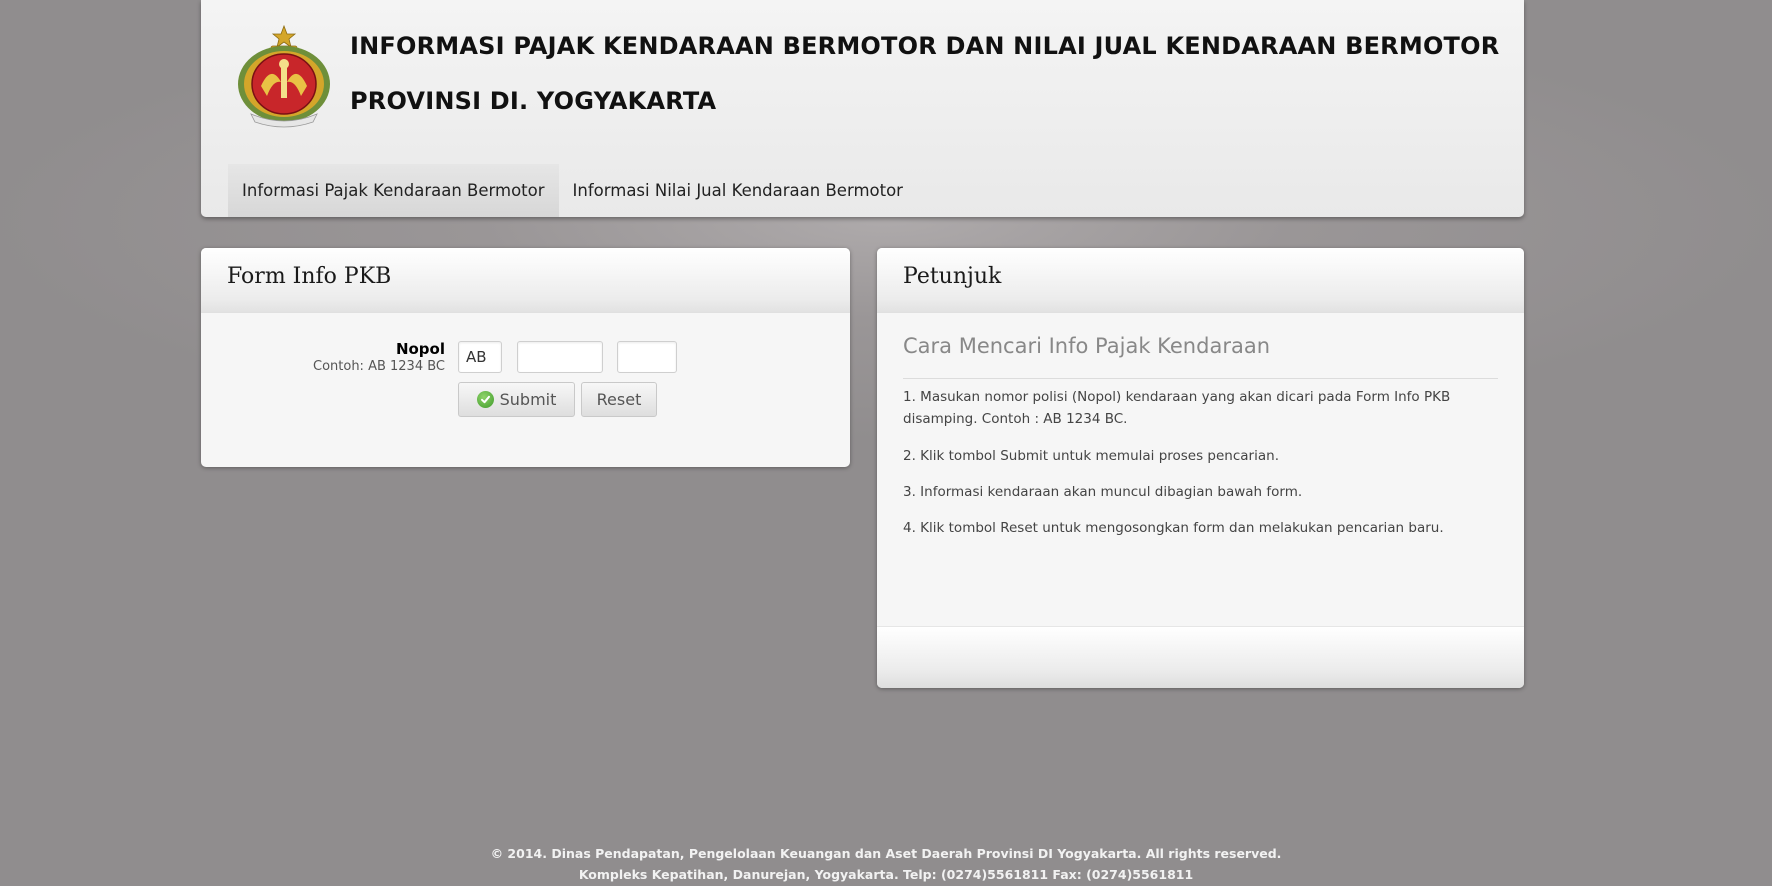 This screenshot has width=1772, height=886. What do you see at coordinates (525, 280) in the screenshot?
I see `form-panel-header: Form Info PKB` at bounding box center [525, 280].